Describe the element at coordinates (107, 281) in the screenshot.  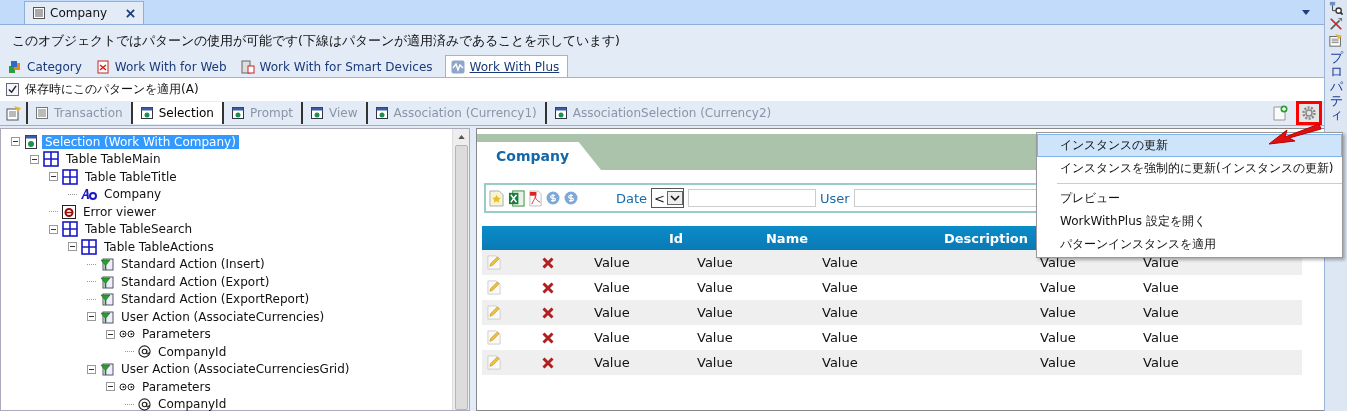
I see `funnel-icon` at that location.